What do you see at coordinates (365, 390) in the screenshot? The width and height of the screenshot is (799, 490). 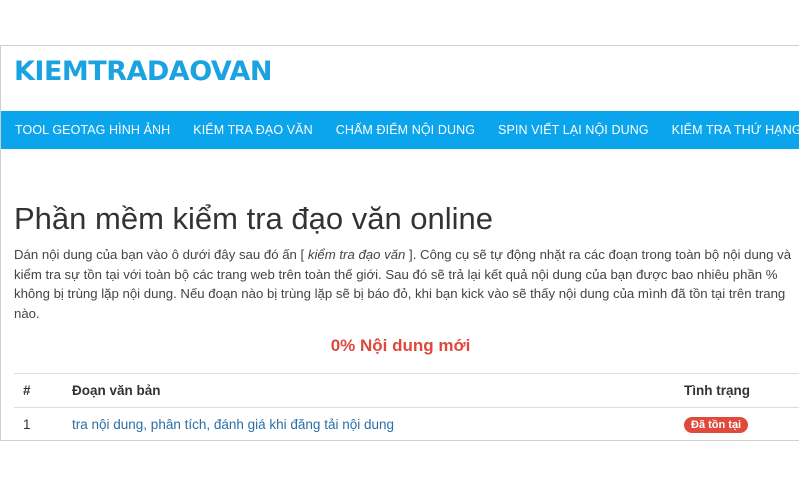 I see `header-text: Đoạn văn bản` at bounding box center [365, 390].